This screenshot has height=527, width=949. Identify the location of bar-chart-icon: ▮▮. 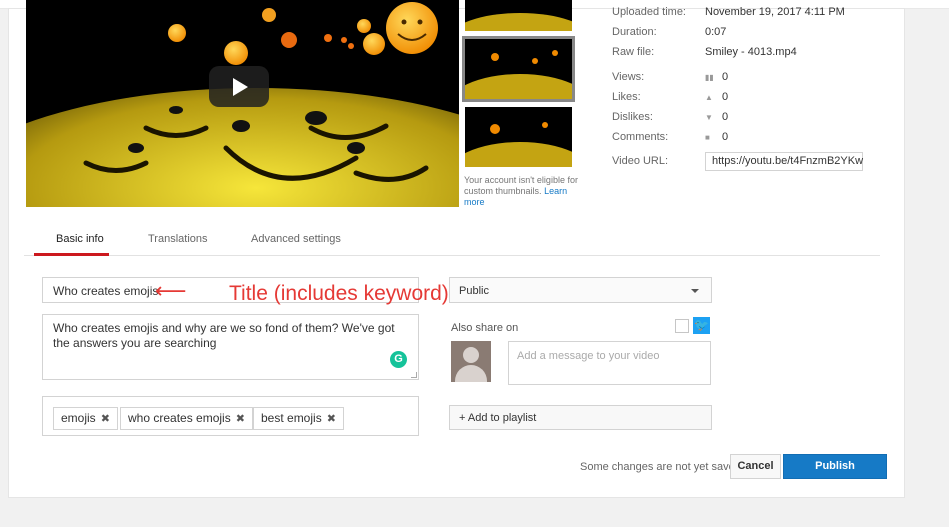
(709, 77).